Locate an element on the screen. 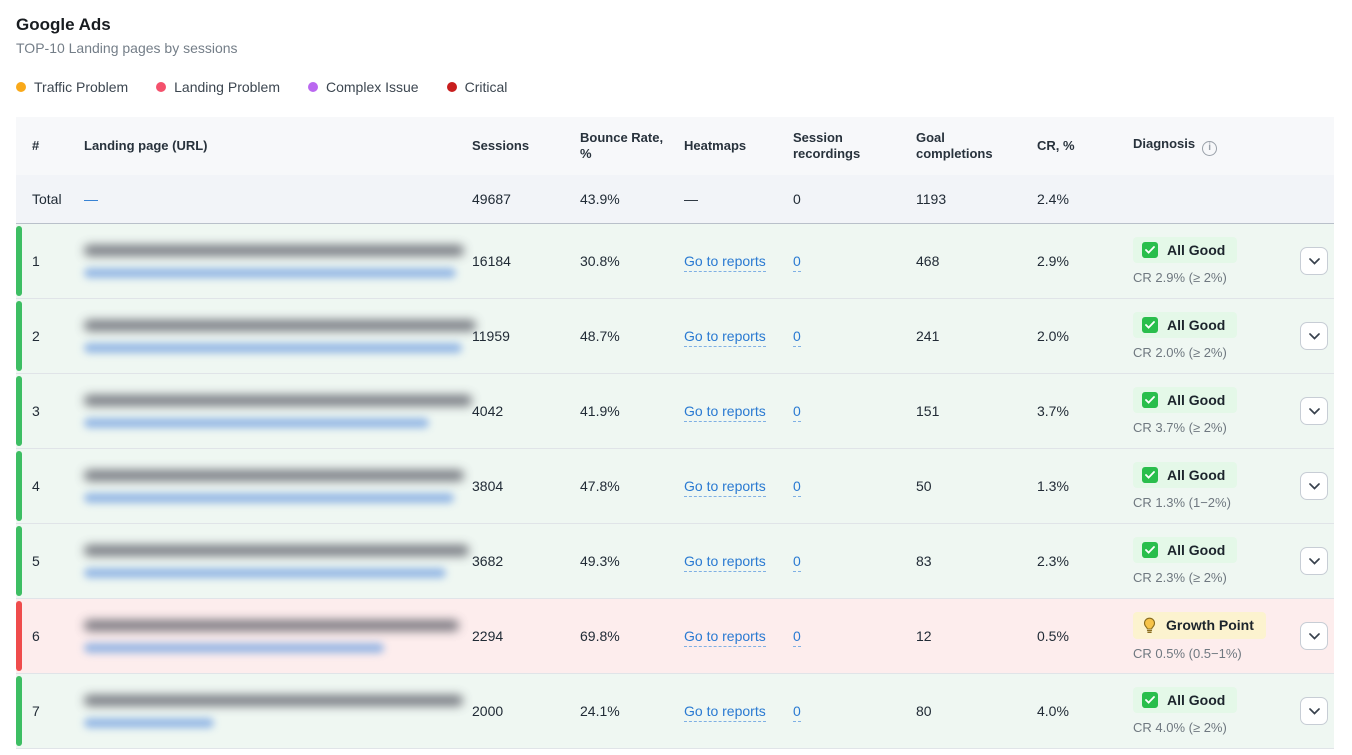 The image size is (1352, 755). row-number: 6 is located at coordinates (36, 636).